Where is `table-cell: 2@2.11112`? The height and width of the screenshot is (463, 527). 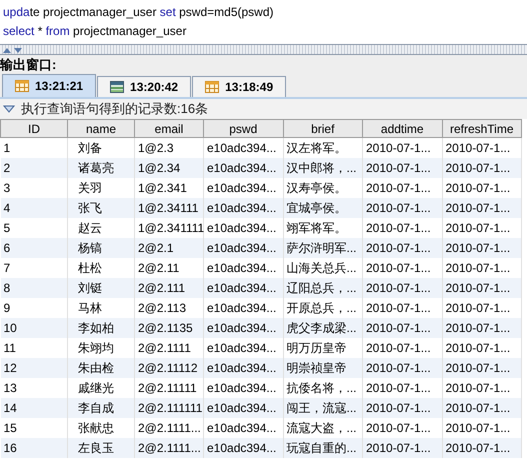 table-cell: 2@2.11112 is located at coordinates (169, 368).